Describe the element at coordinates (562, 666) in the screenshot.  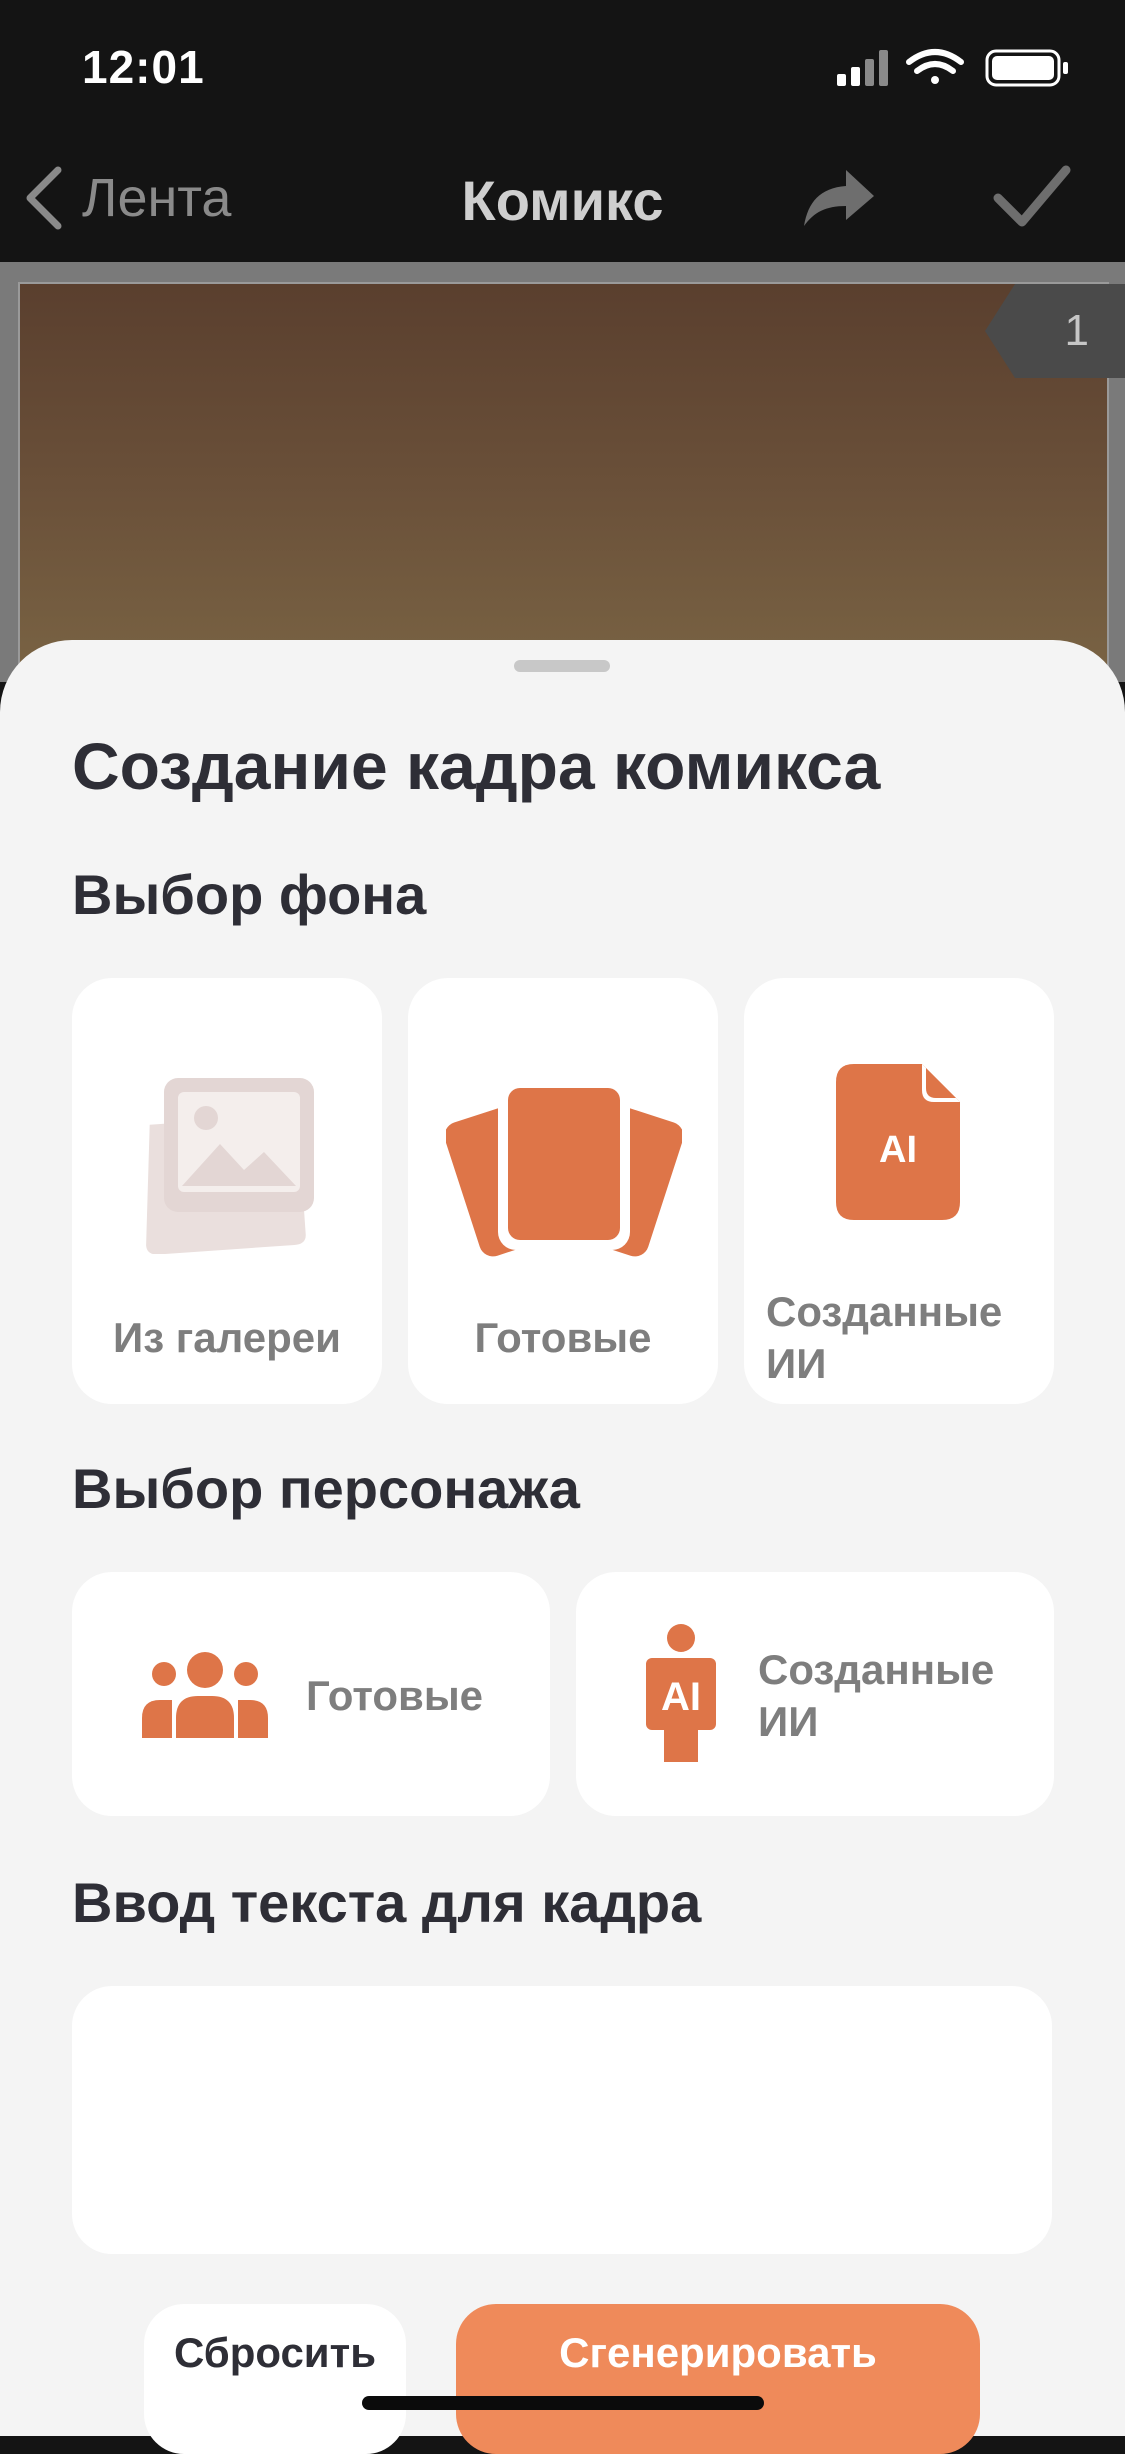
I see `sheet-grabber` at that location.